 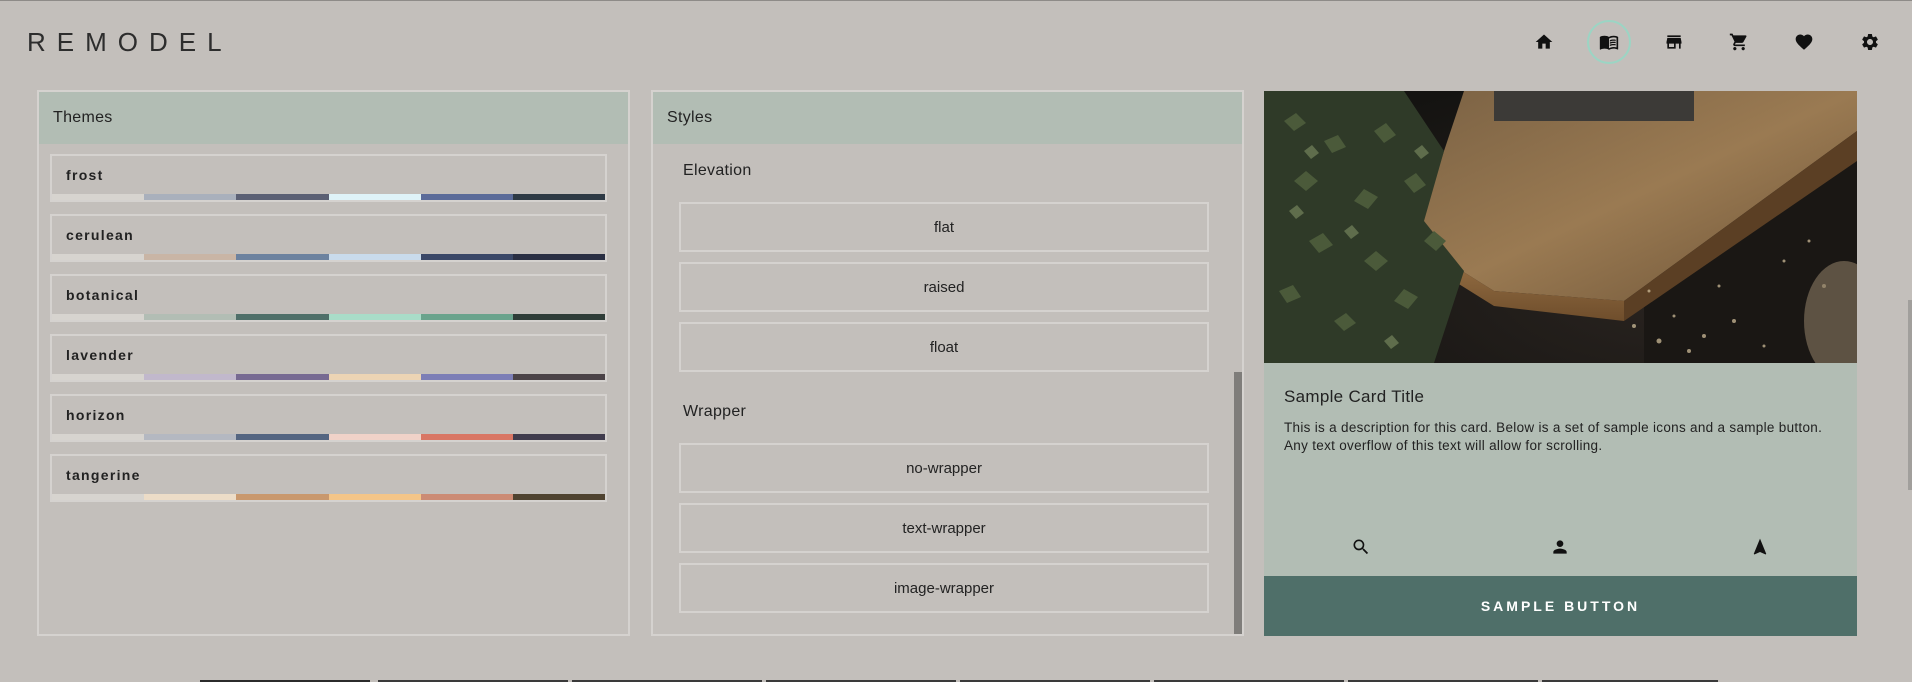 What do you see at coordinates (328, 298) in the screenshot?
I see `theme-item-botanical: botanical` at bounding box center [328, 298].